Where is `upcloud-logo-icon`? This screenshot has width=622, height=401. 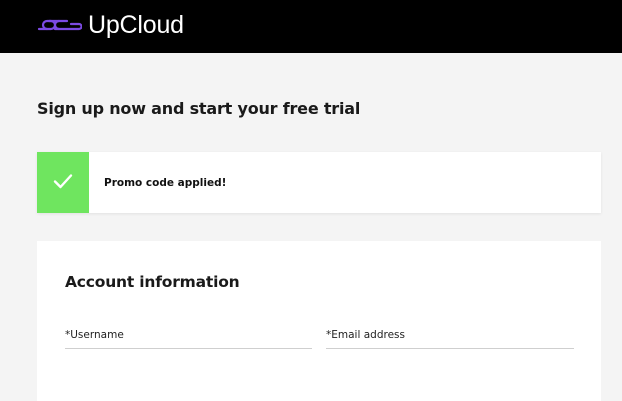 upcloud-logo-icon is located at coordinates (59, 25).